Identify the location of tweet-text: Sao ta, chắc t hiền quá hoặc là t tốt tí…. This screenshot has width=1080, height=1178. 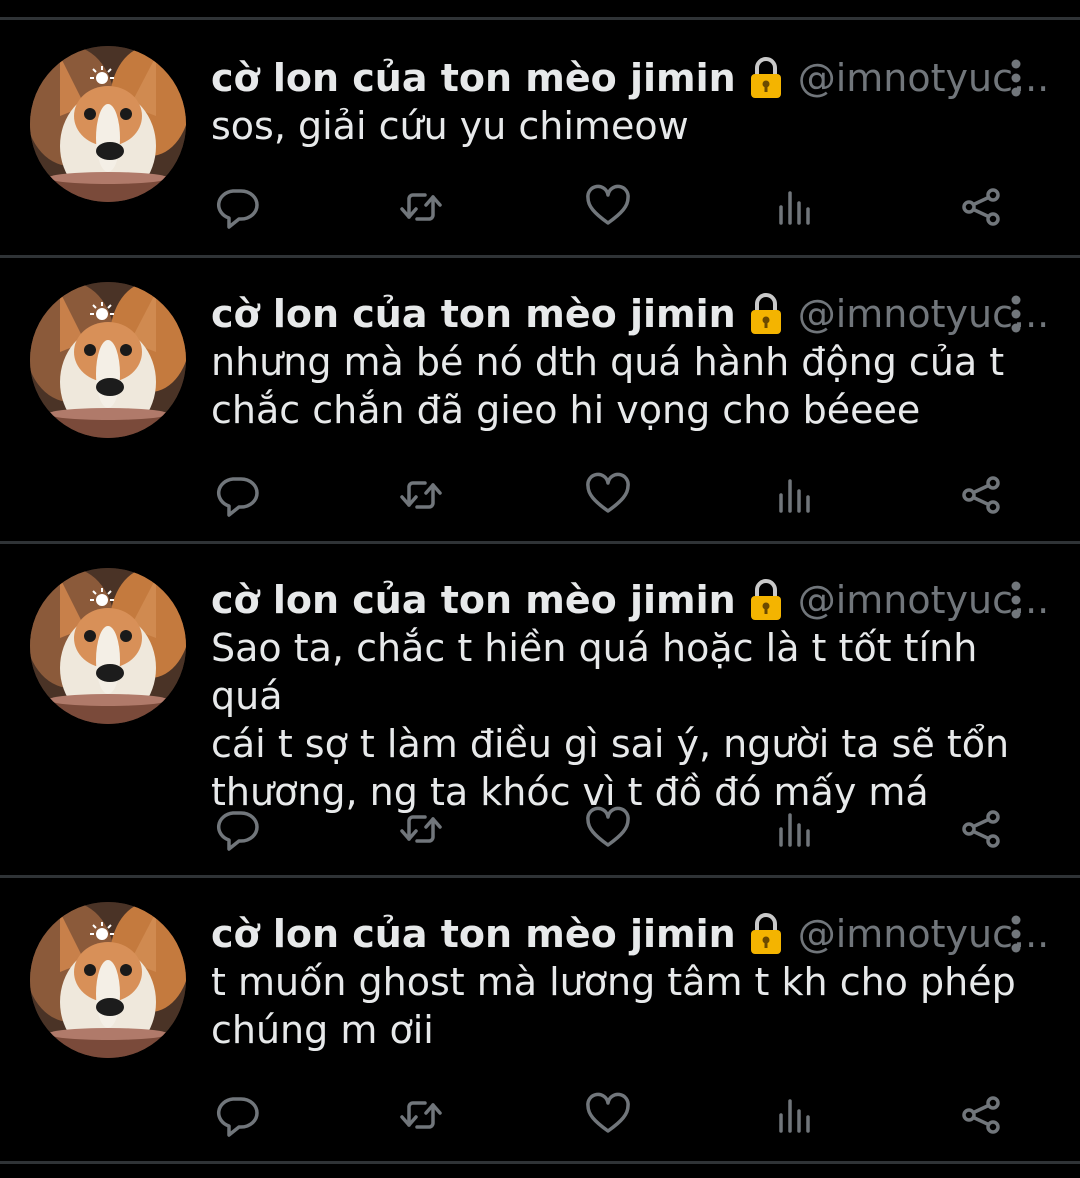
(610, 720).